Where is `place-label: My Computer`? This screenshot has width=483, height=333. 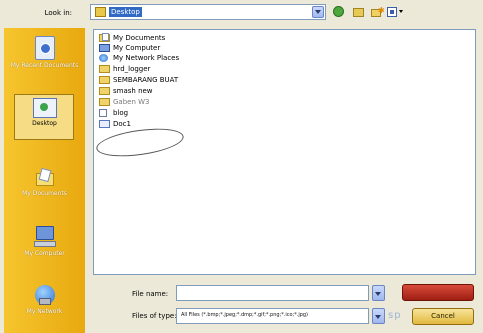 place-label: My Computer is located at coordinates (44, 253).